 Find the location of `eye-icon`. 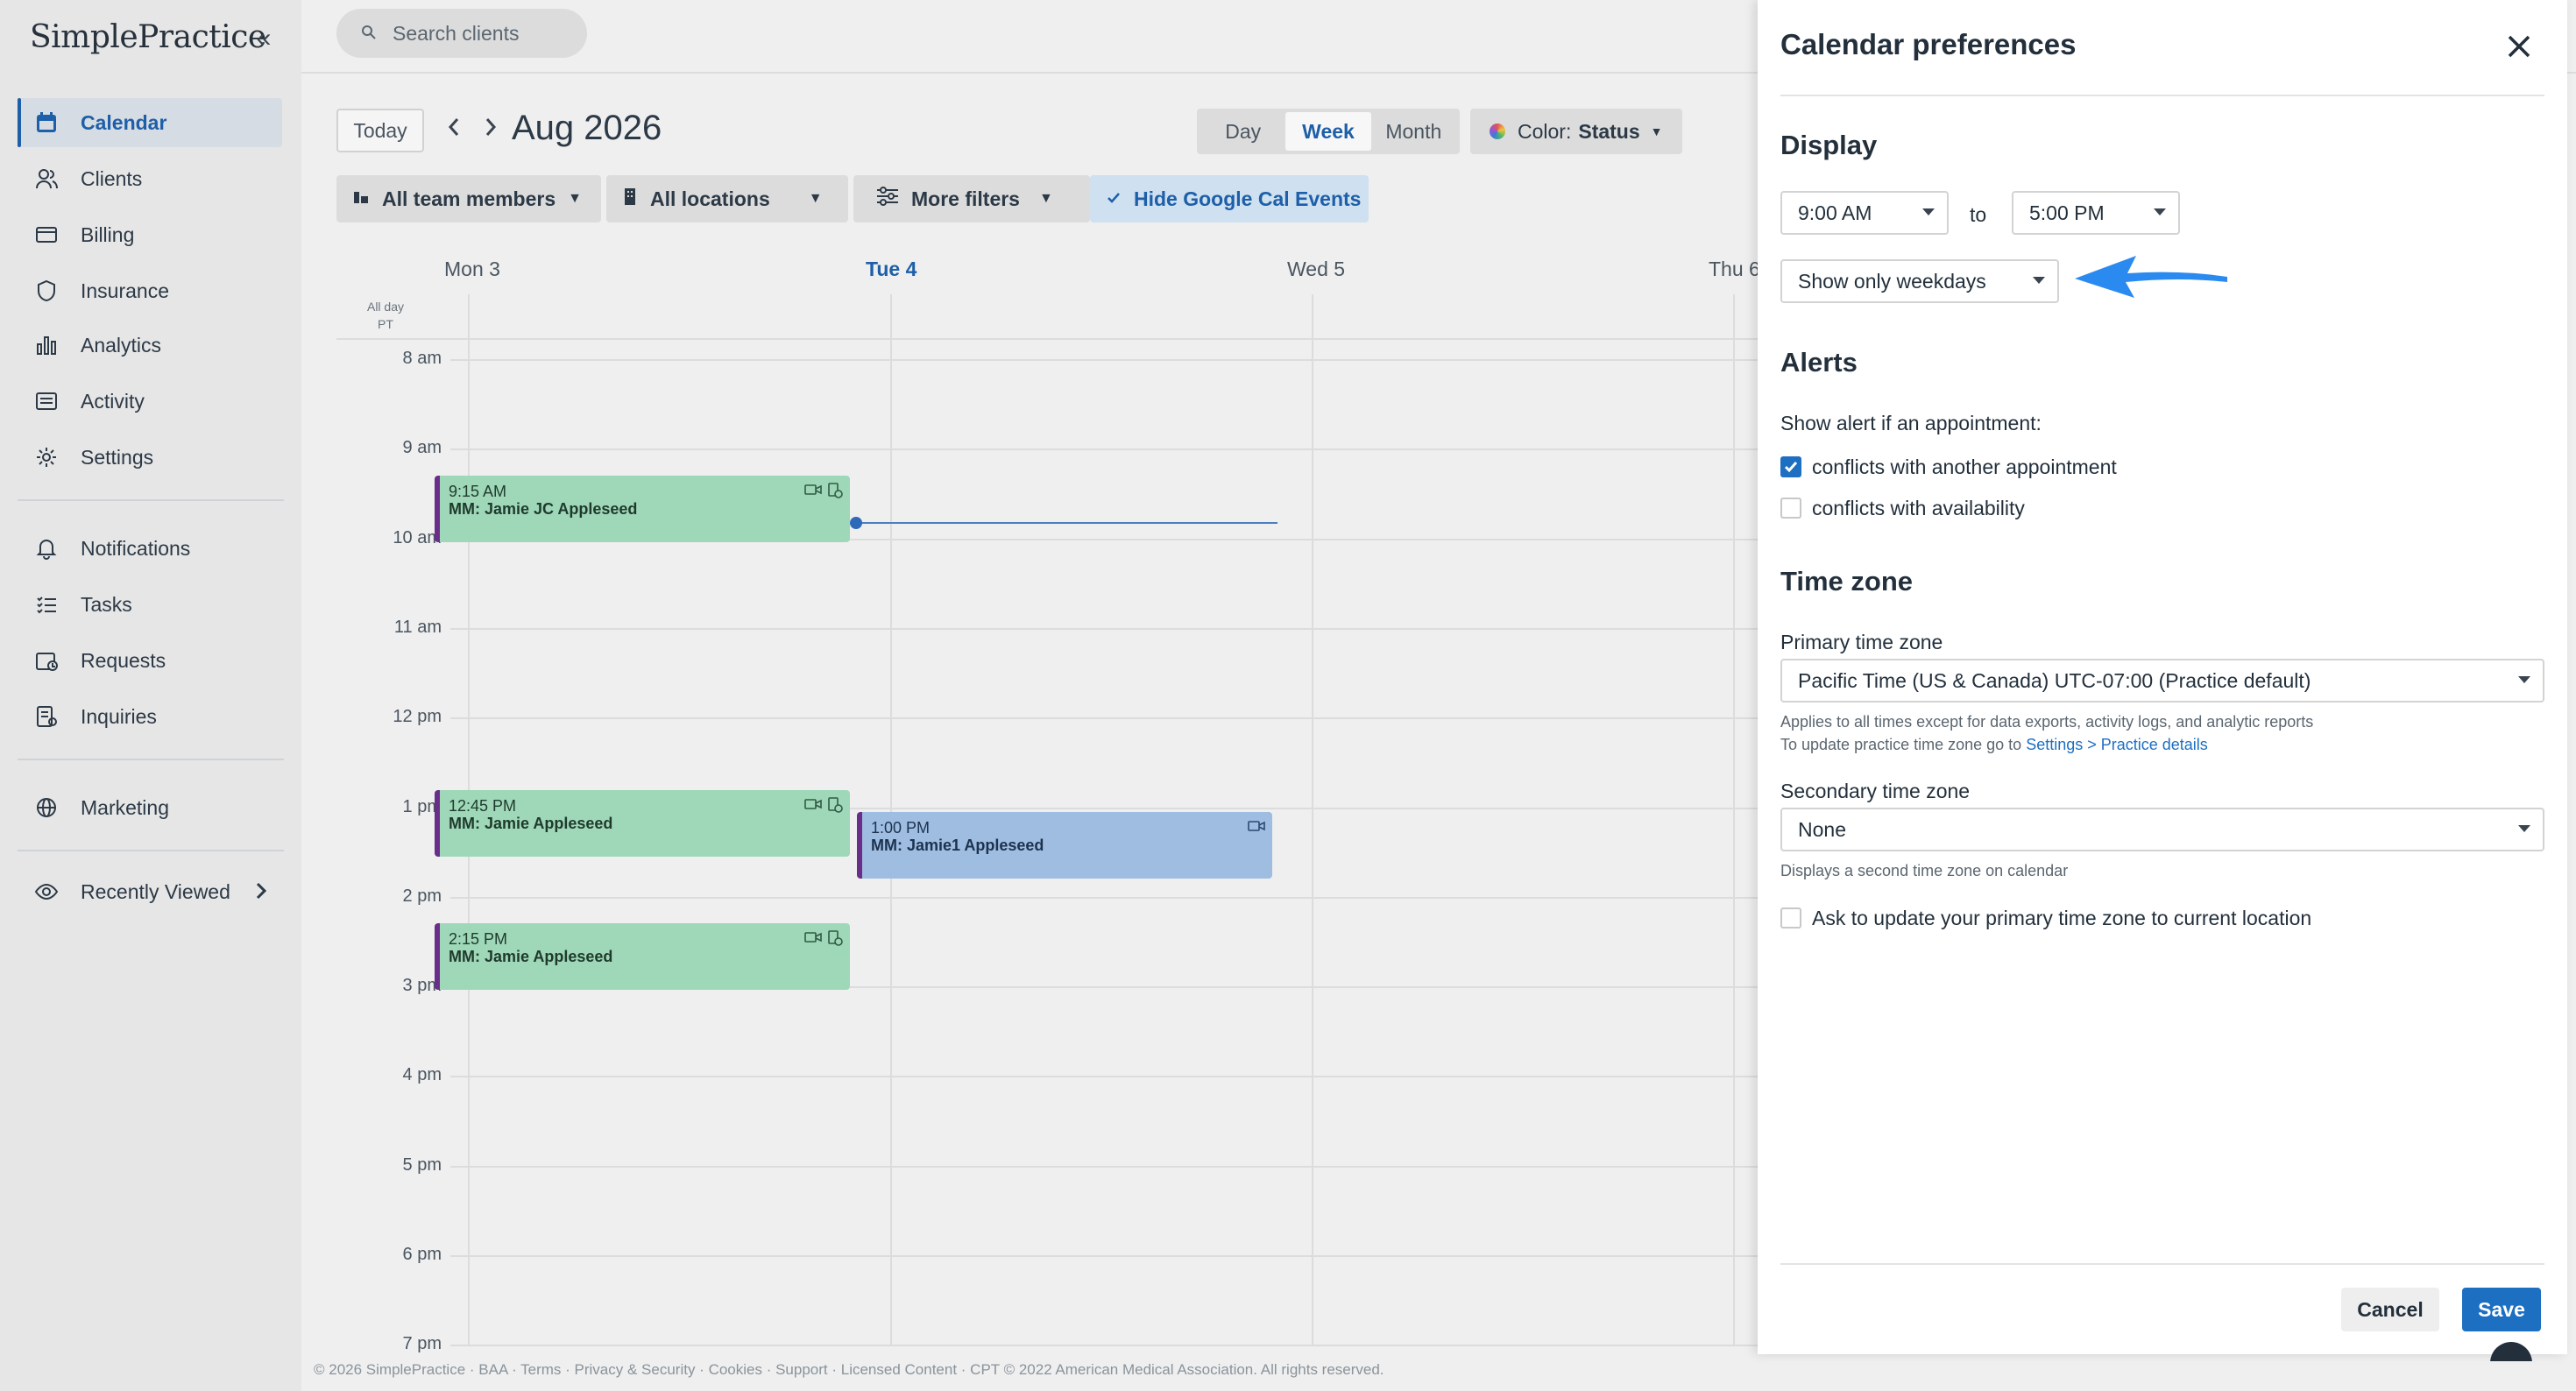

eye-icon is located at coordinates (46, 892).